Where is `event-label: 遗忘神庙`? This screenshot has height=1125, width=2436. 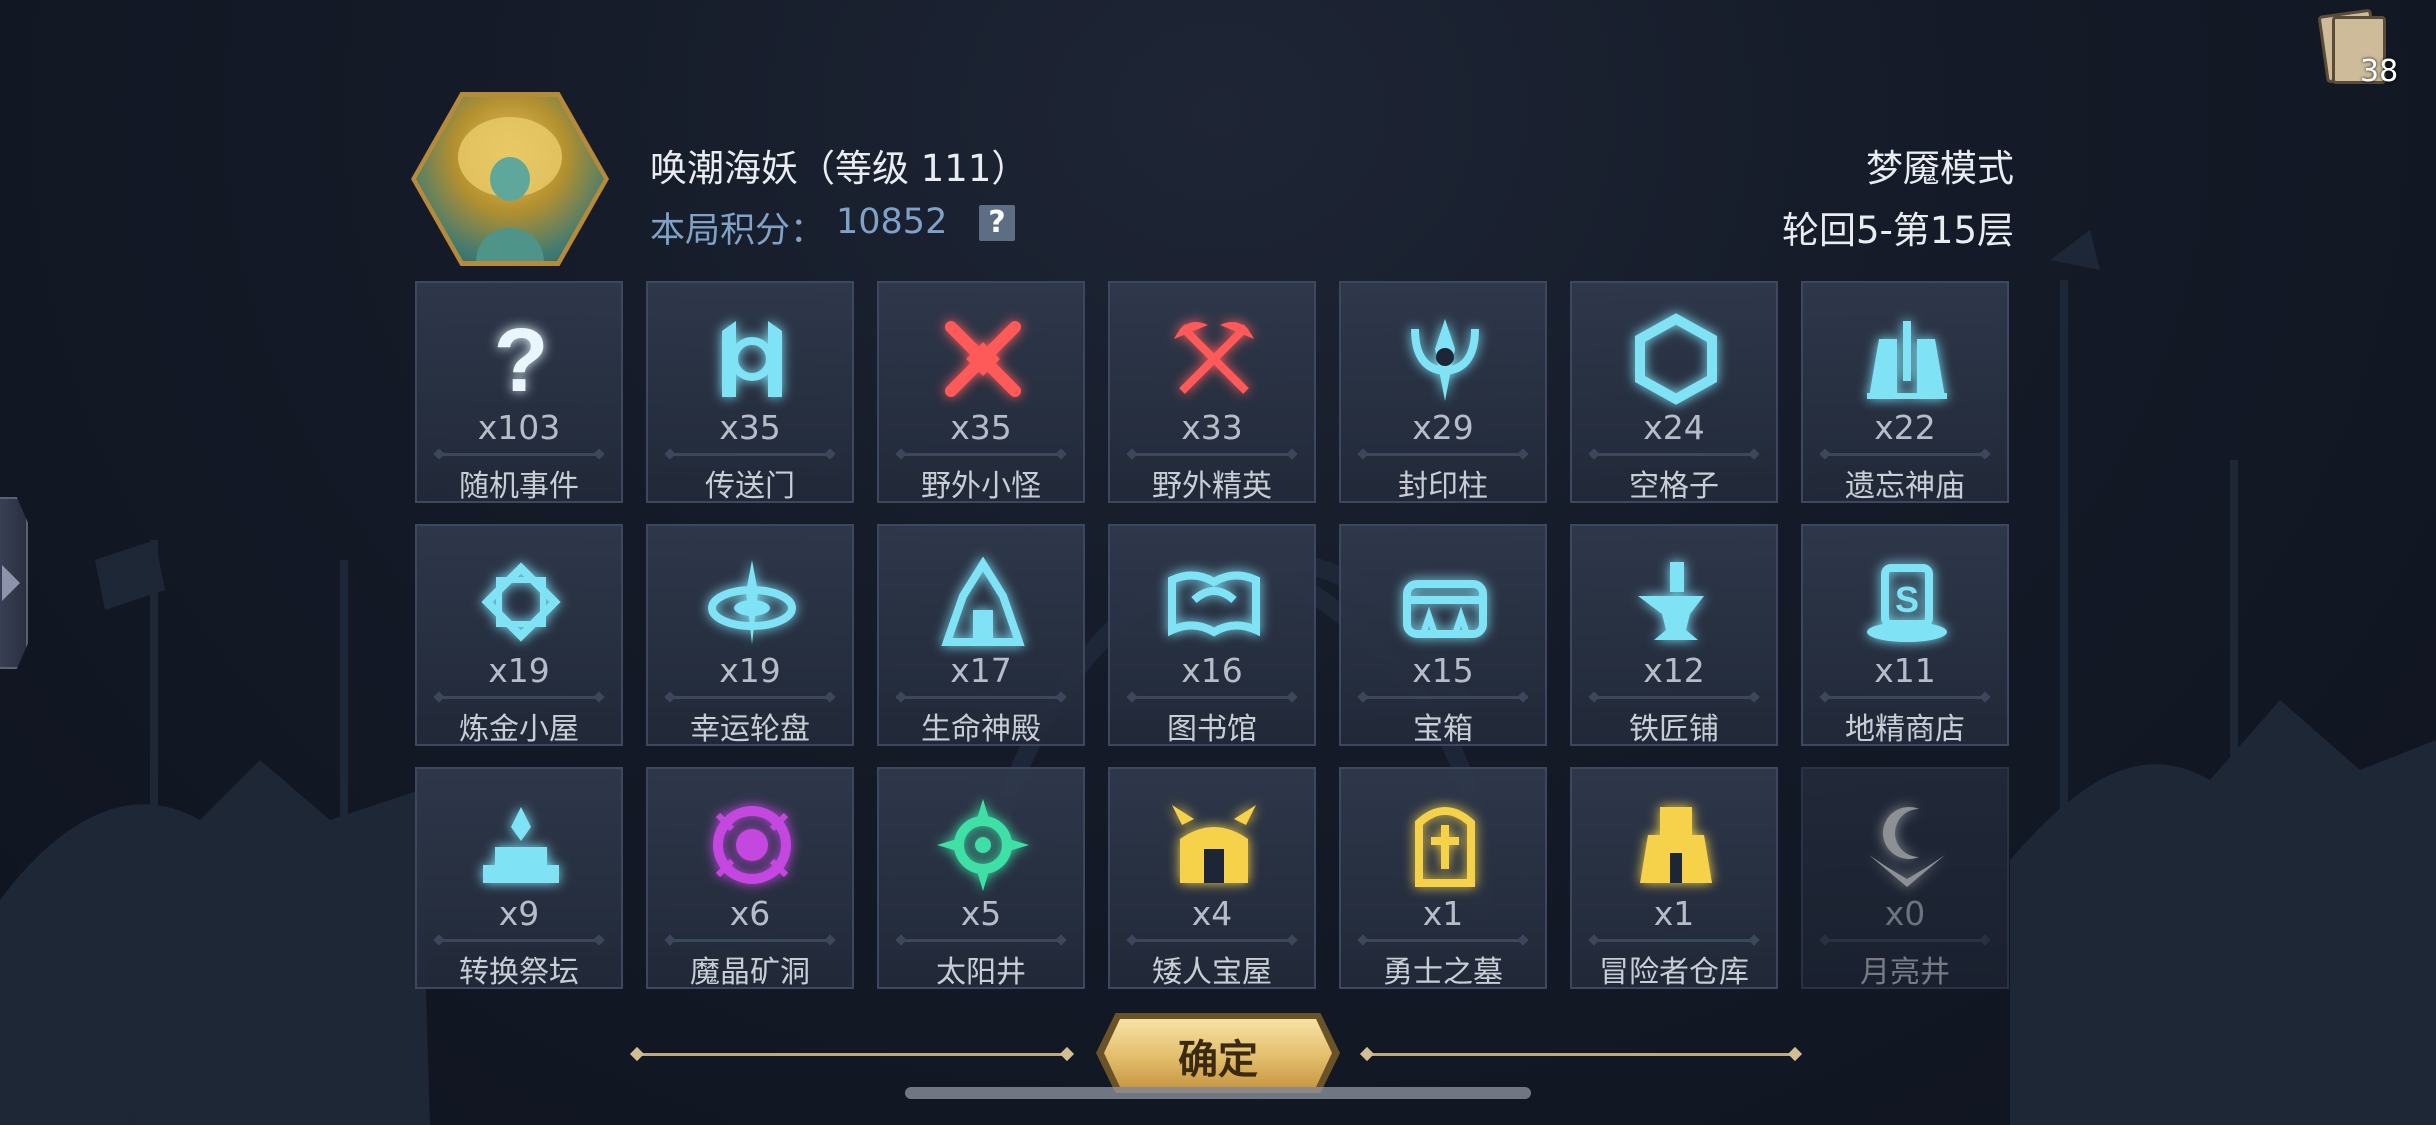 event-label: 遗忘神庙 is located at coordinates (1905, 486).